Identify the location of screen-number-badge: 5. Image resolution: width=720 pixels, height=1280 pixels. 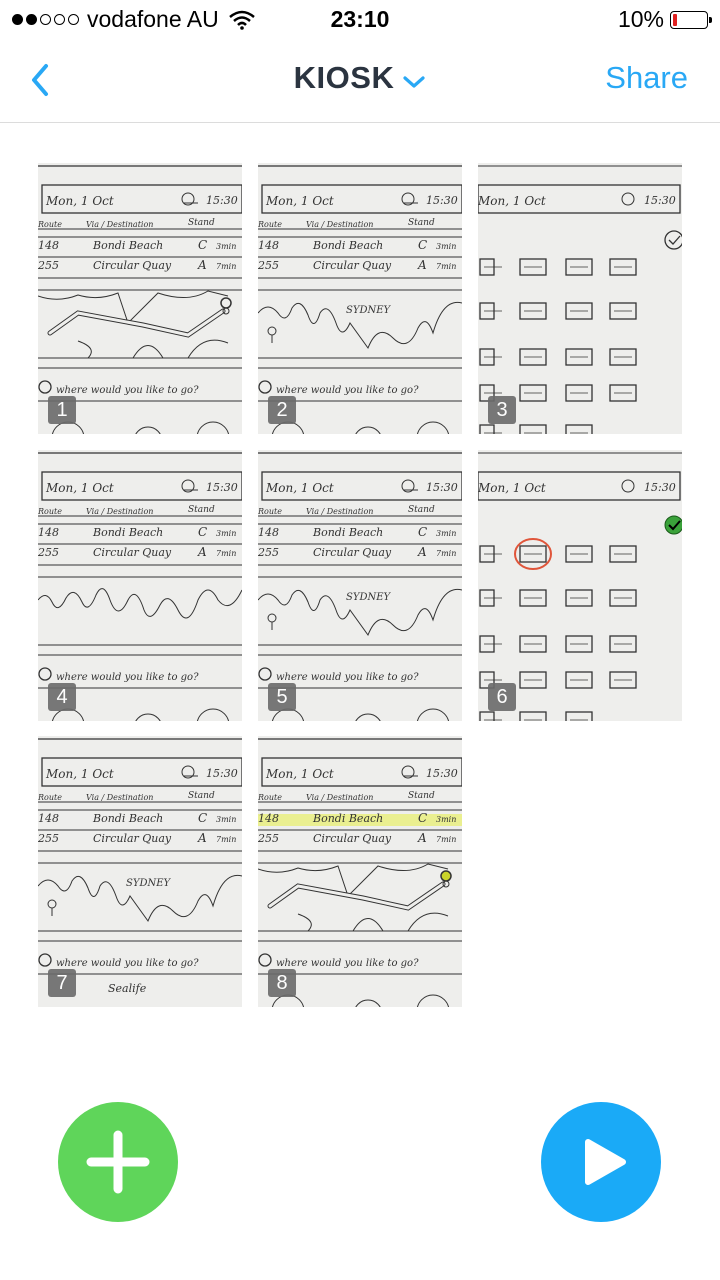
(282, 697).